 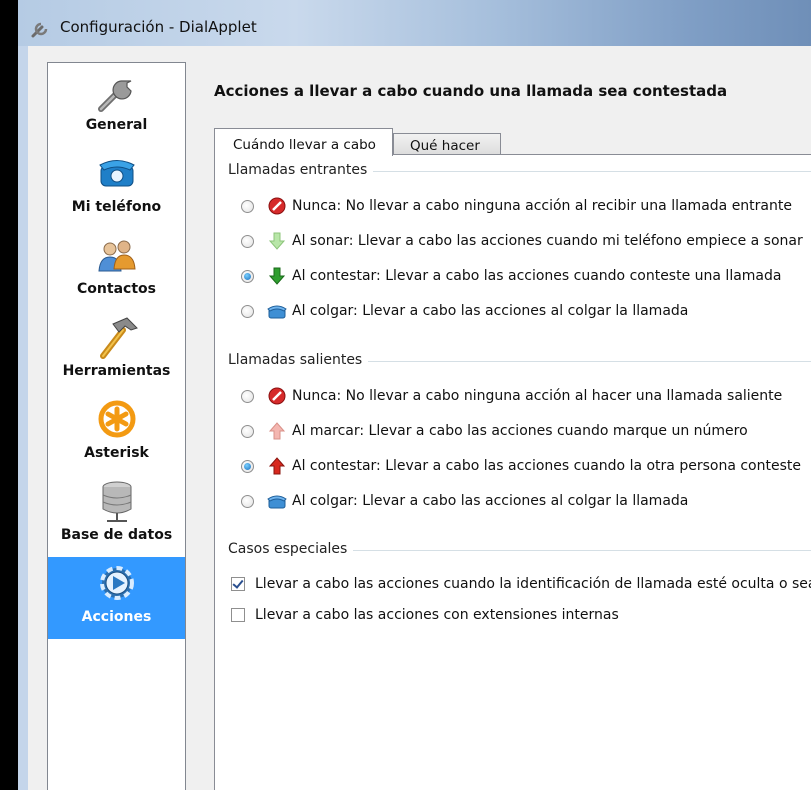 I want to click on sidebar-item-general: General, so click(x=116, y=106).